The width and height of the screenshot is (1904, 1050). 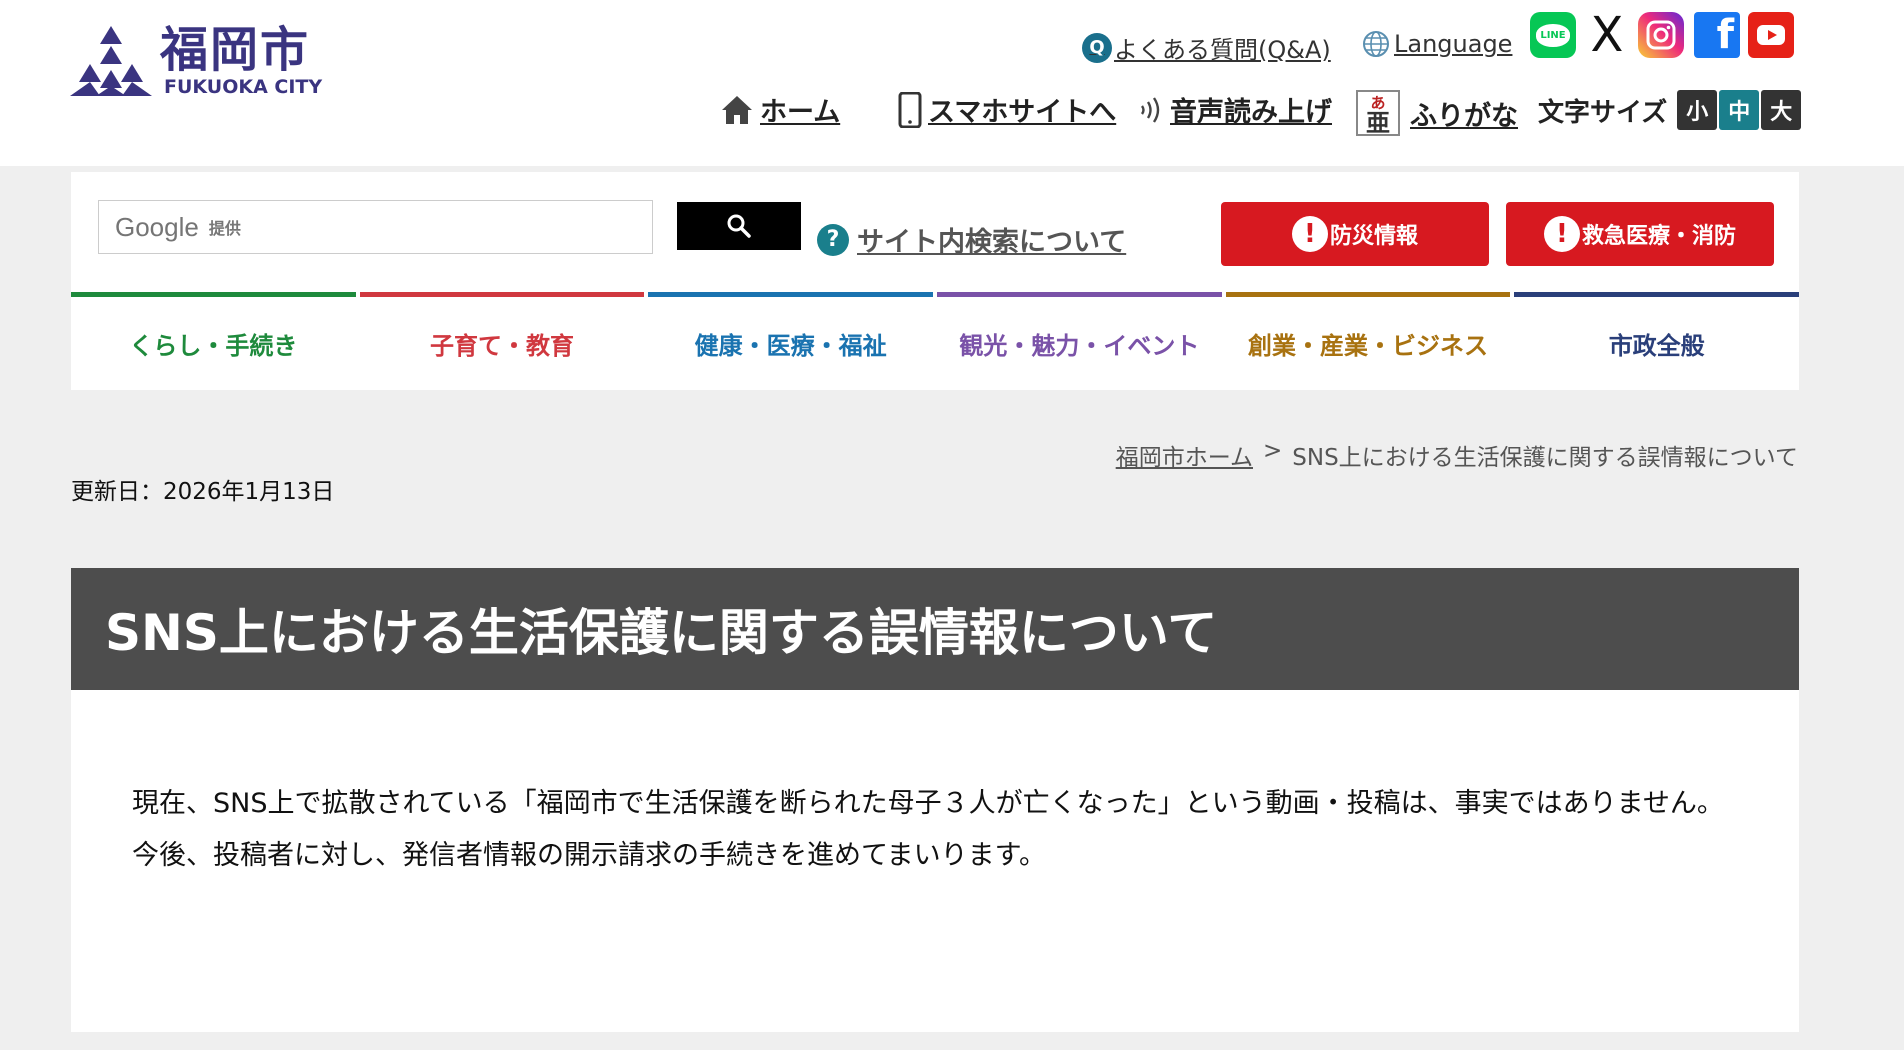 What do you see at coordinates (1658, 236) in the screenshot?
I see `emergency-medical-label: 救急医療・消防` at bounding box center [1658, 236].